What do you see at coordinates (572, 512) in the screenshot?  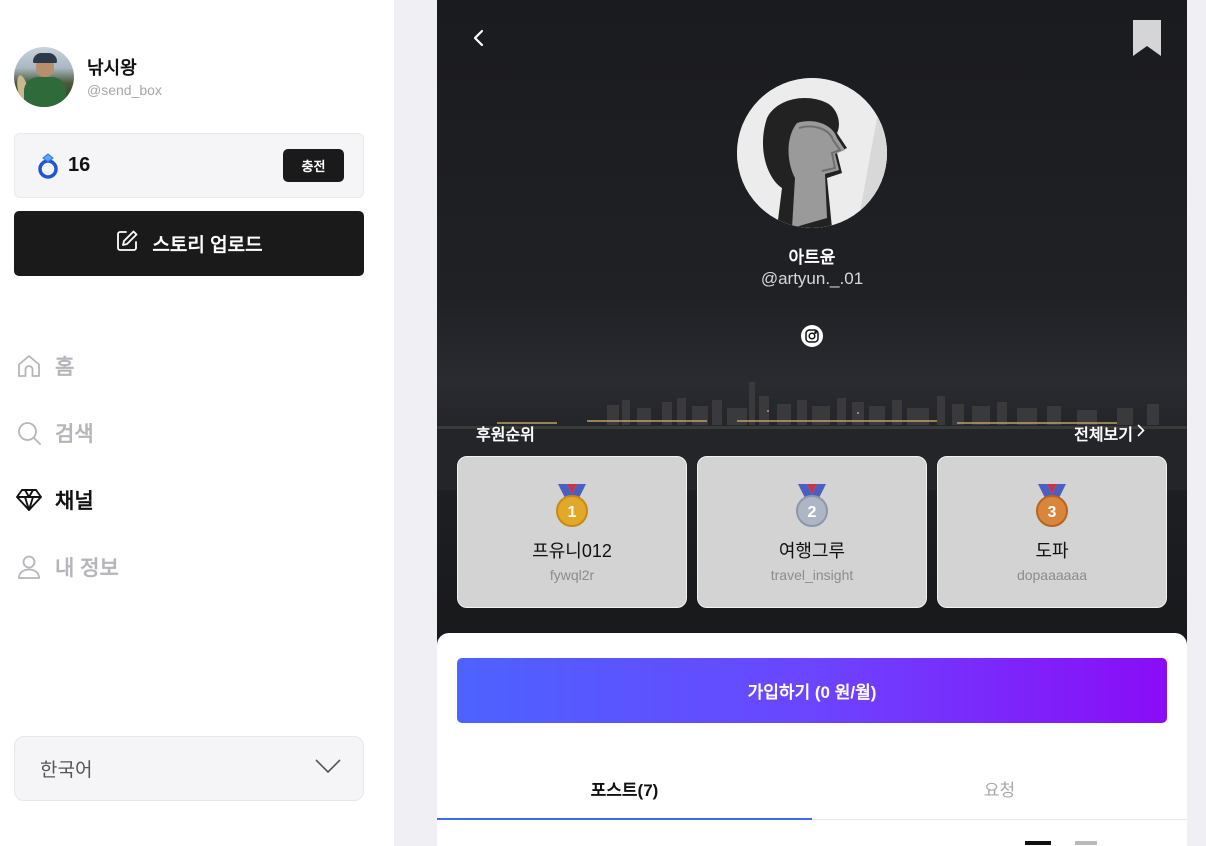 I see `svg-text: 1` at bounding box center [572, 512].